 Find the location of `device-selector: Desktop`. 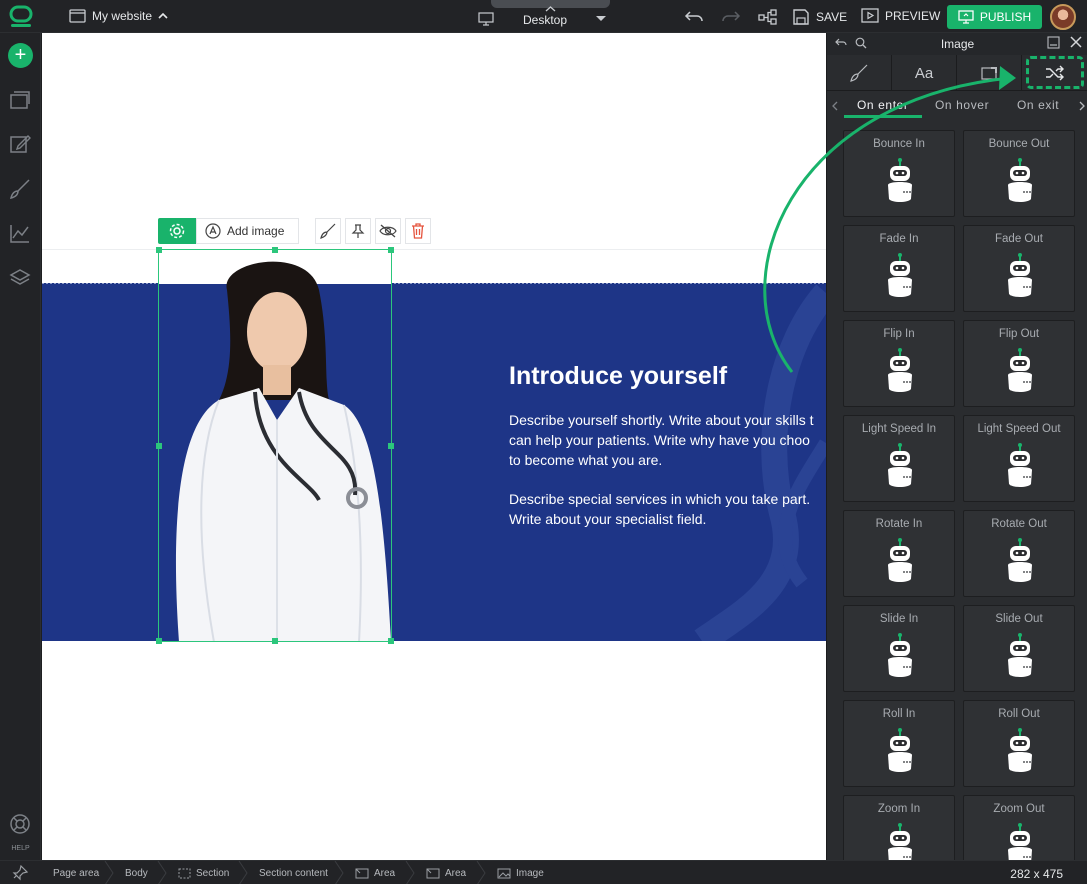

device-selector: Desktop is located at coordinates (543, 20).